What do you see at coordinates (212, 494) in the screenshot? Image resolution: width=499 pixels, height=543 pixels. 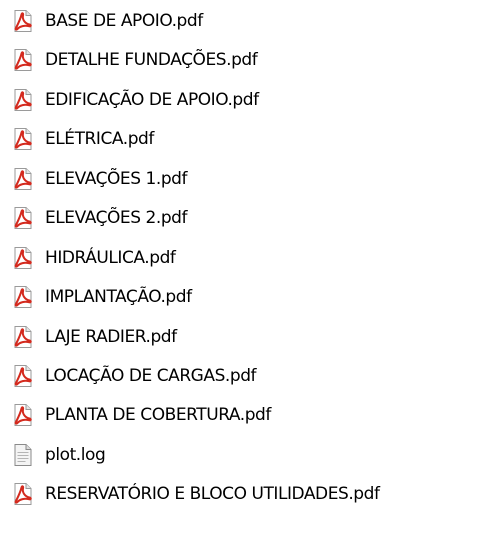 I see `file-name: RESERVATÓRIO E BLOCO UTILIDADES.pdf` at bounding box center [212, 494].